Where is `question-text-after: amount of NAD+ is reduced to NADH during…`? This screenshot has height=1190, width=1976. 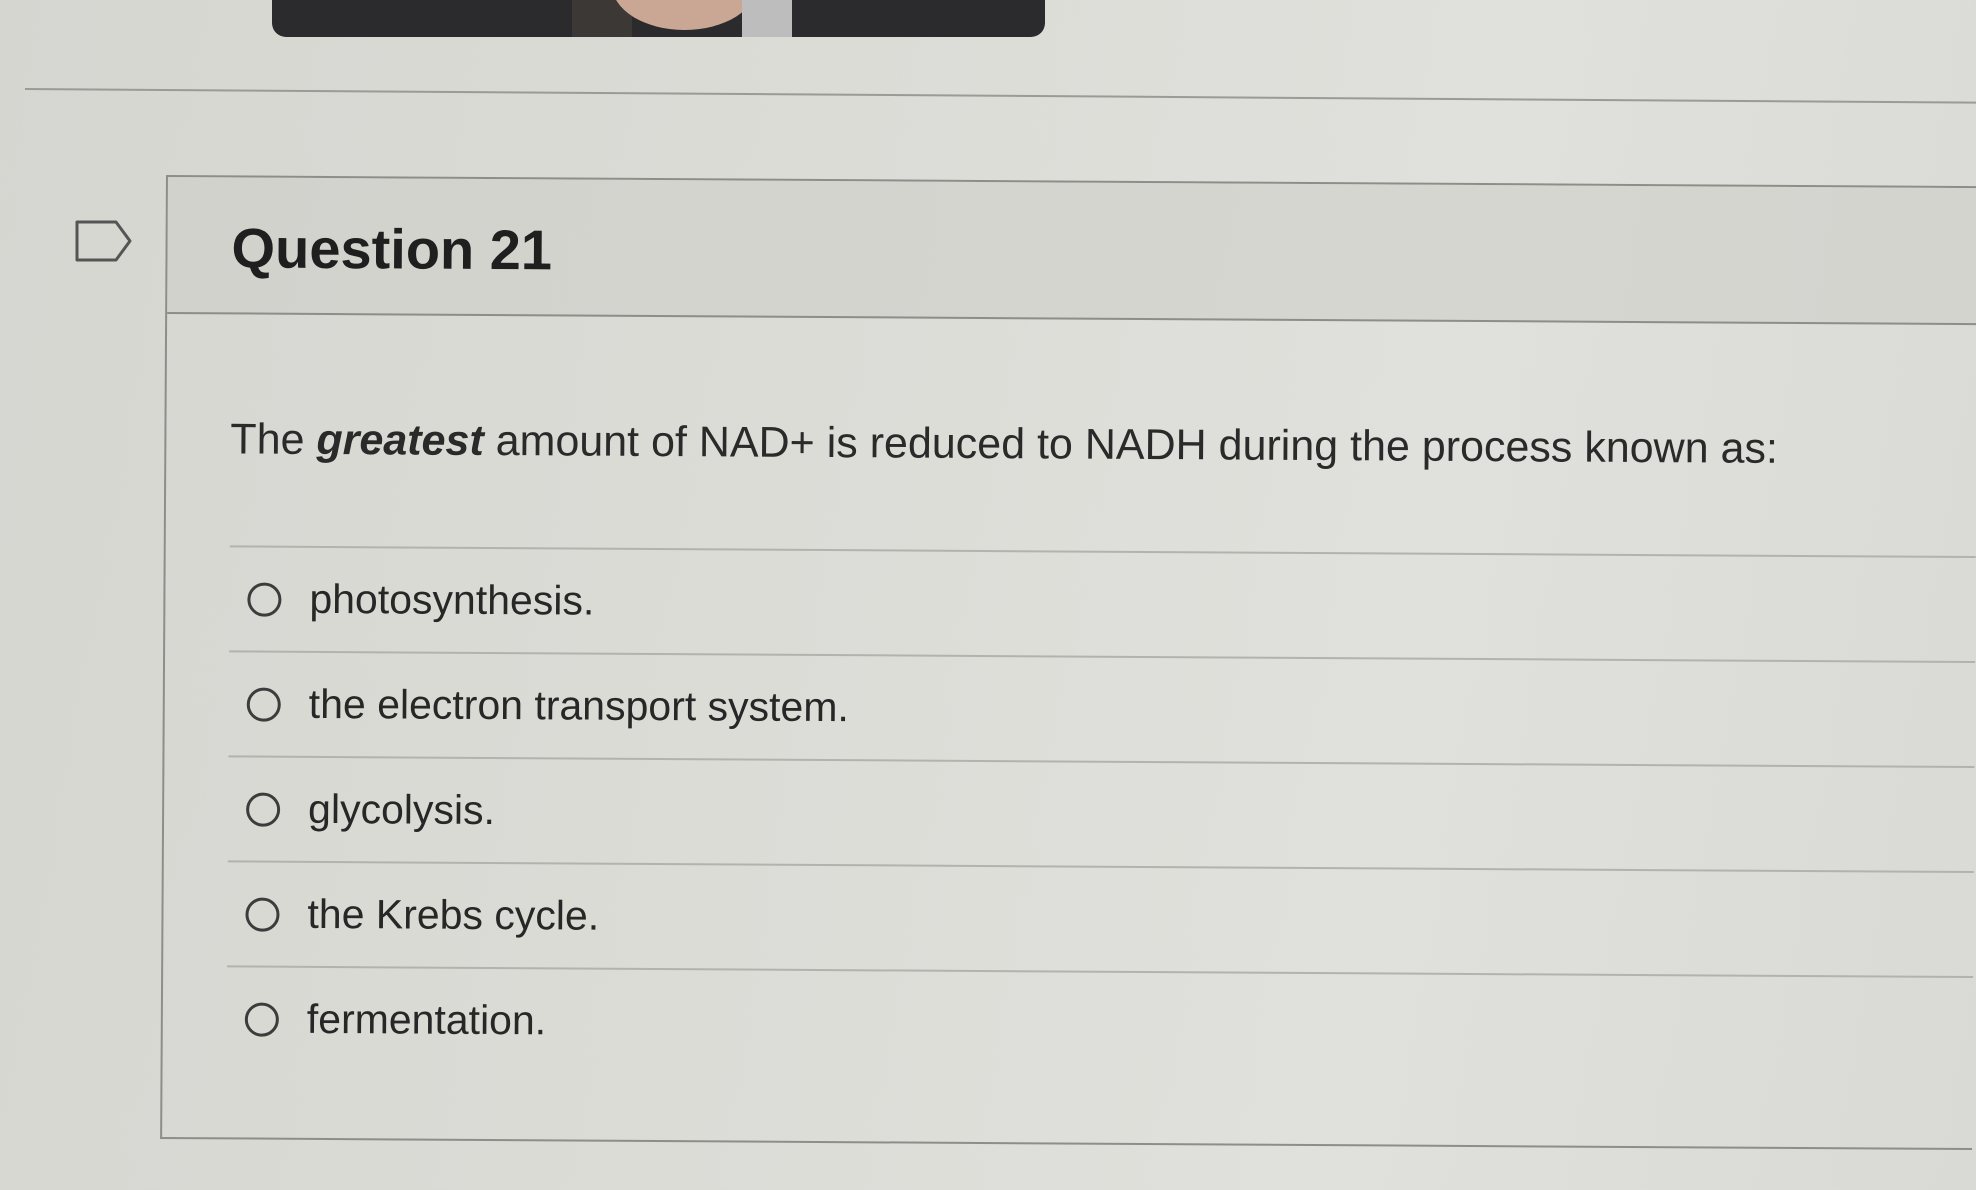 question-text-after: amount of NAD+ is reduced to NADH during… is located at coordinates (1131, 444).